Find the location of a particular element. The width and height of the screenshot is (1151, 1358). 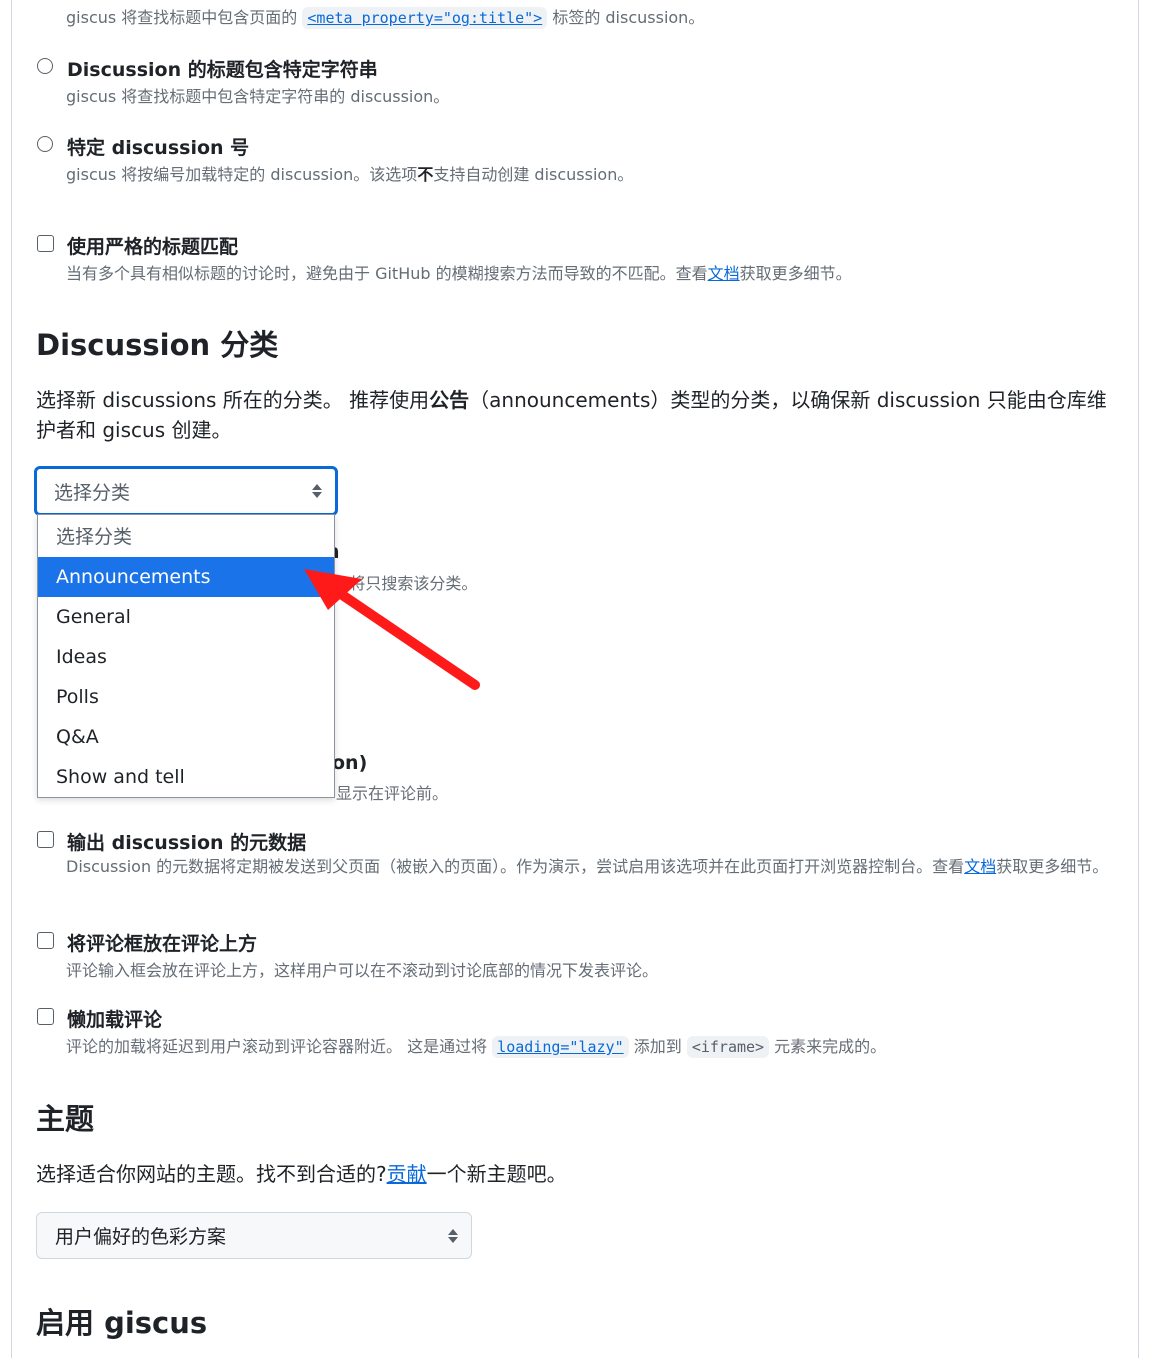

theme-heading: 主题 is located at coordinates (65, 1119).